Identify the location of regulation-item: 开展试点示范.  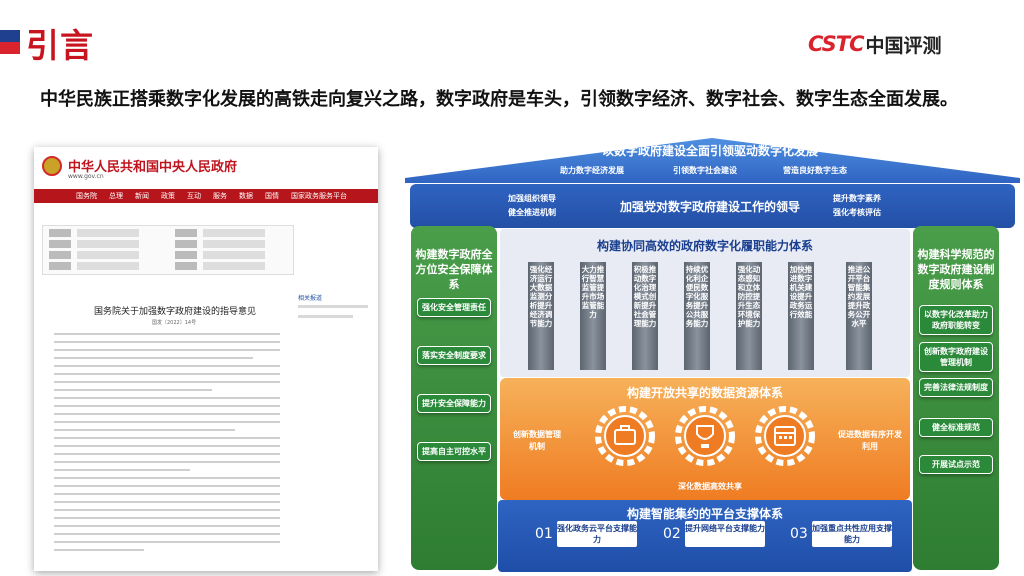
(956, 464).